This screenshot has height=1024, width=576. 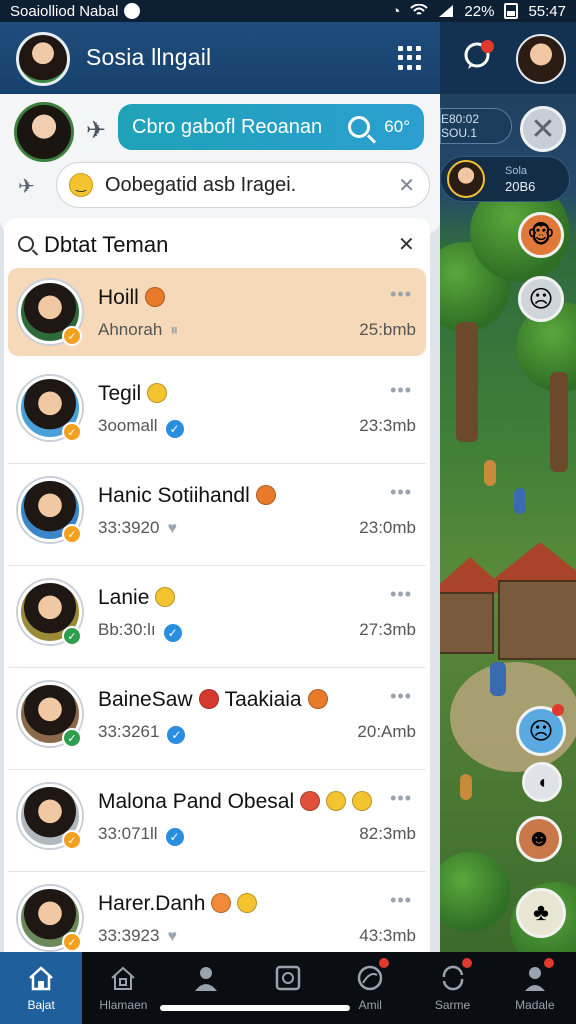 I want to click on tree-trunk, so click(x=467, y=382).